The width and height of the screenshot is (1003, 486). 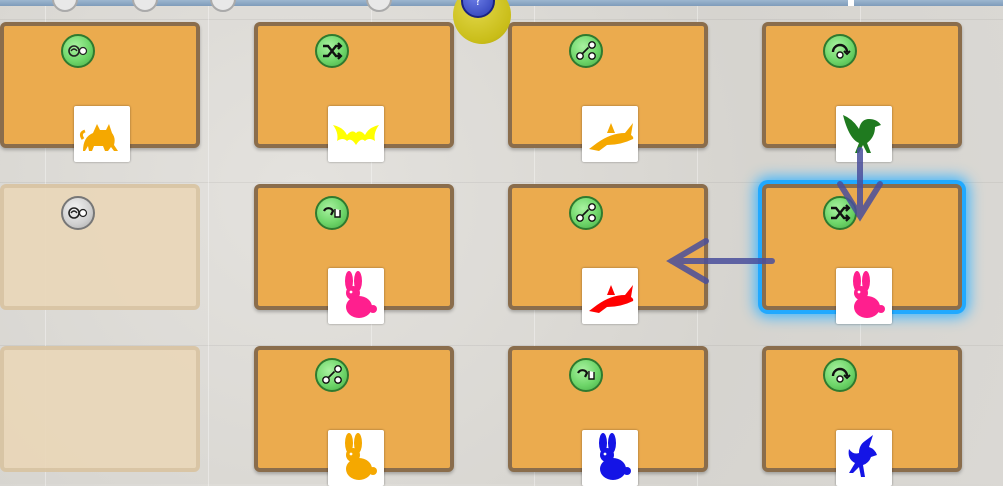 I want to click on unicorn-icon, so click(x=864, y=458).